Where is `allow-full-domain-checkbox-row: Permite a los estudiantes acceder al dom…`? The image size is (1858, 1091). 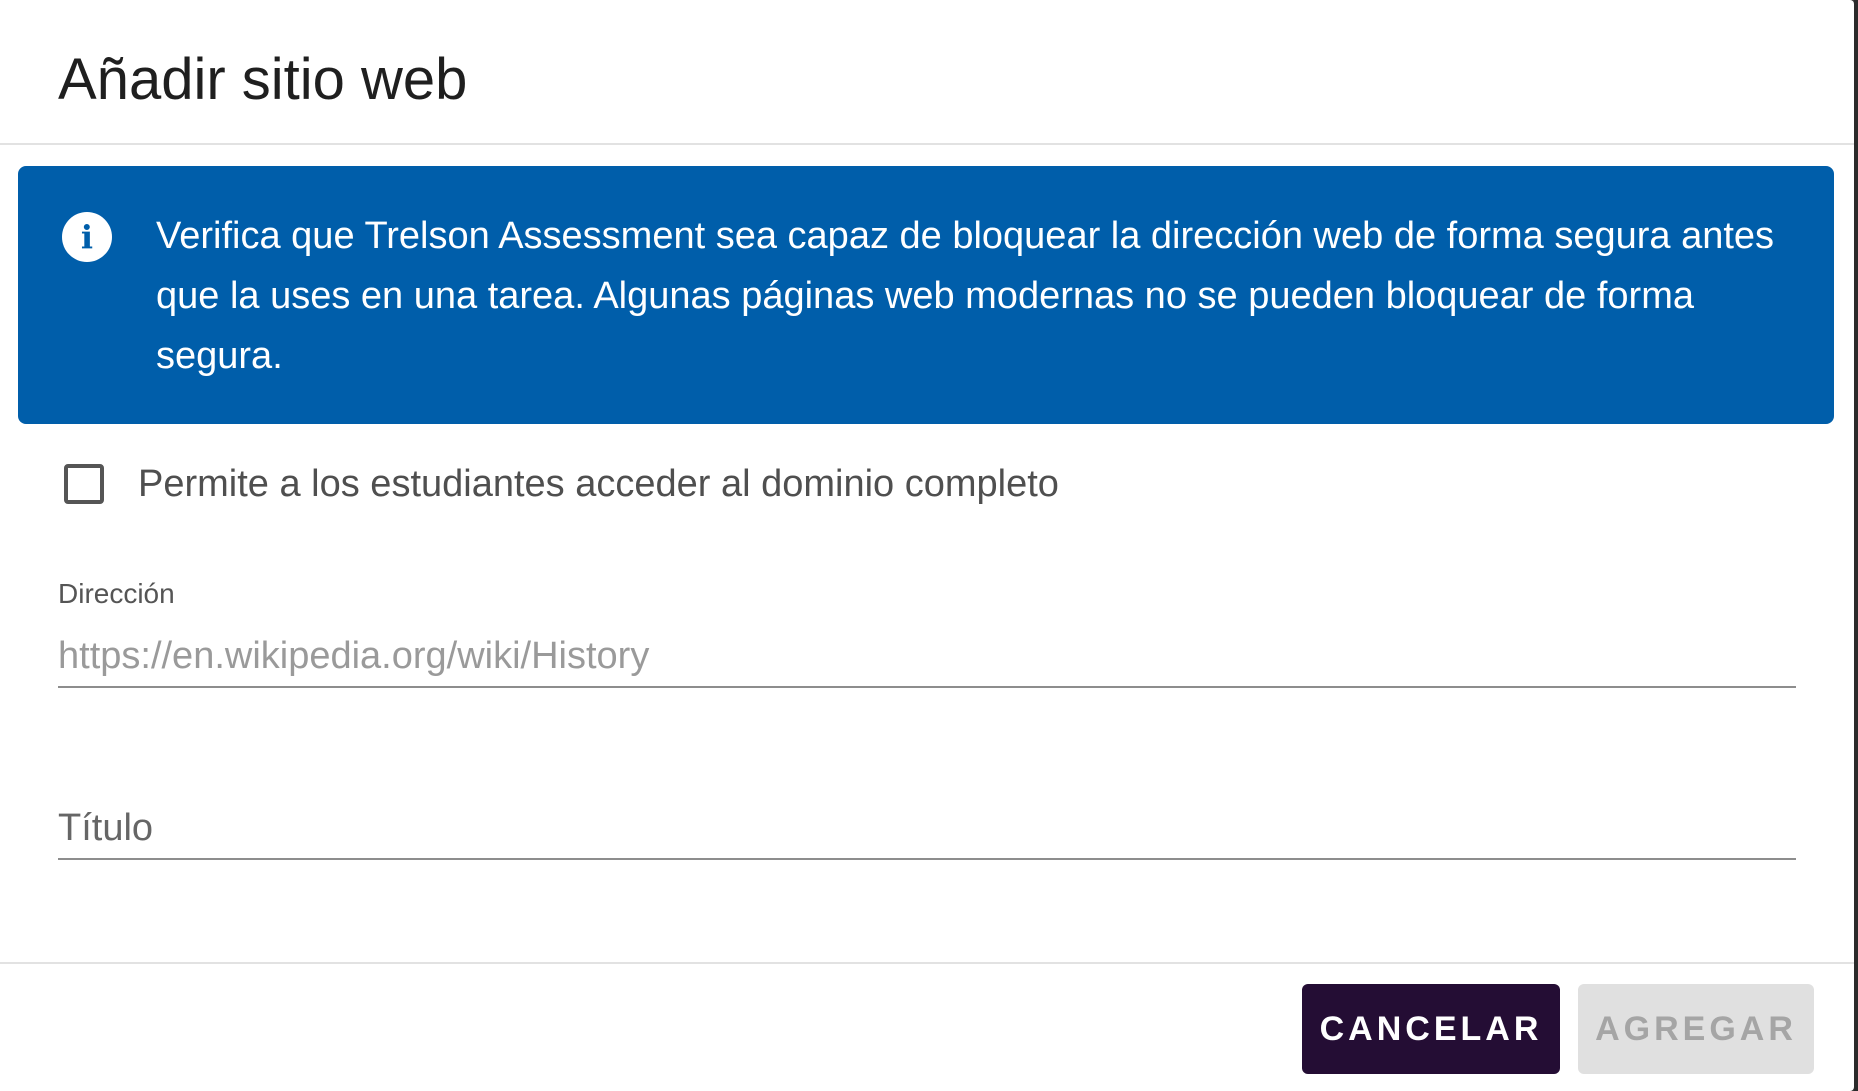
allow-full-domain-checkbox-row: Permite a los estudiantes acceder al dom… is located at coordinates (561, 484).